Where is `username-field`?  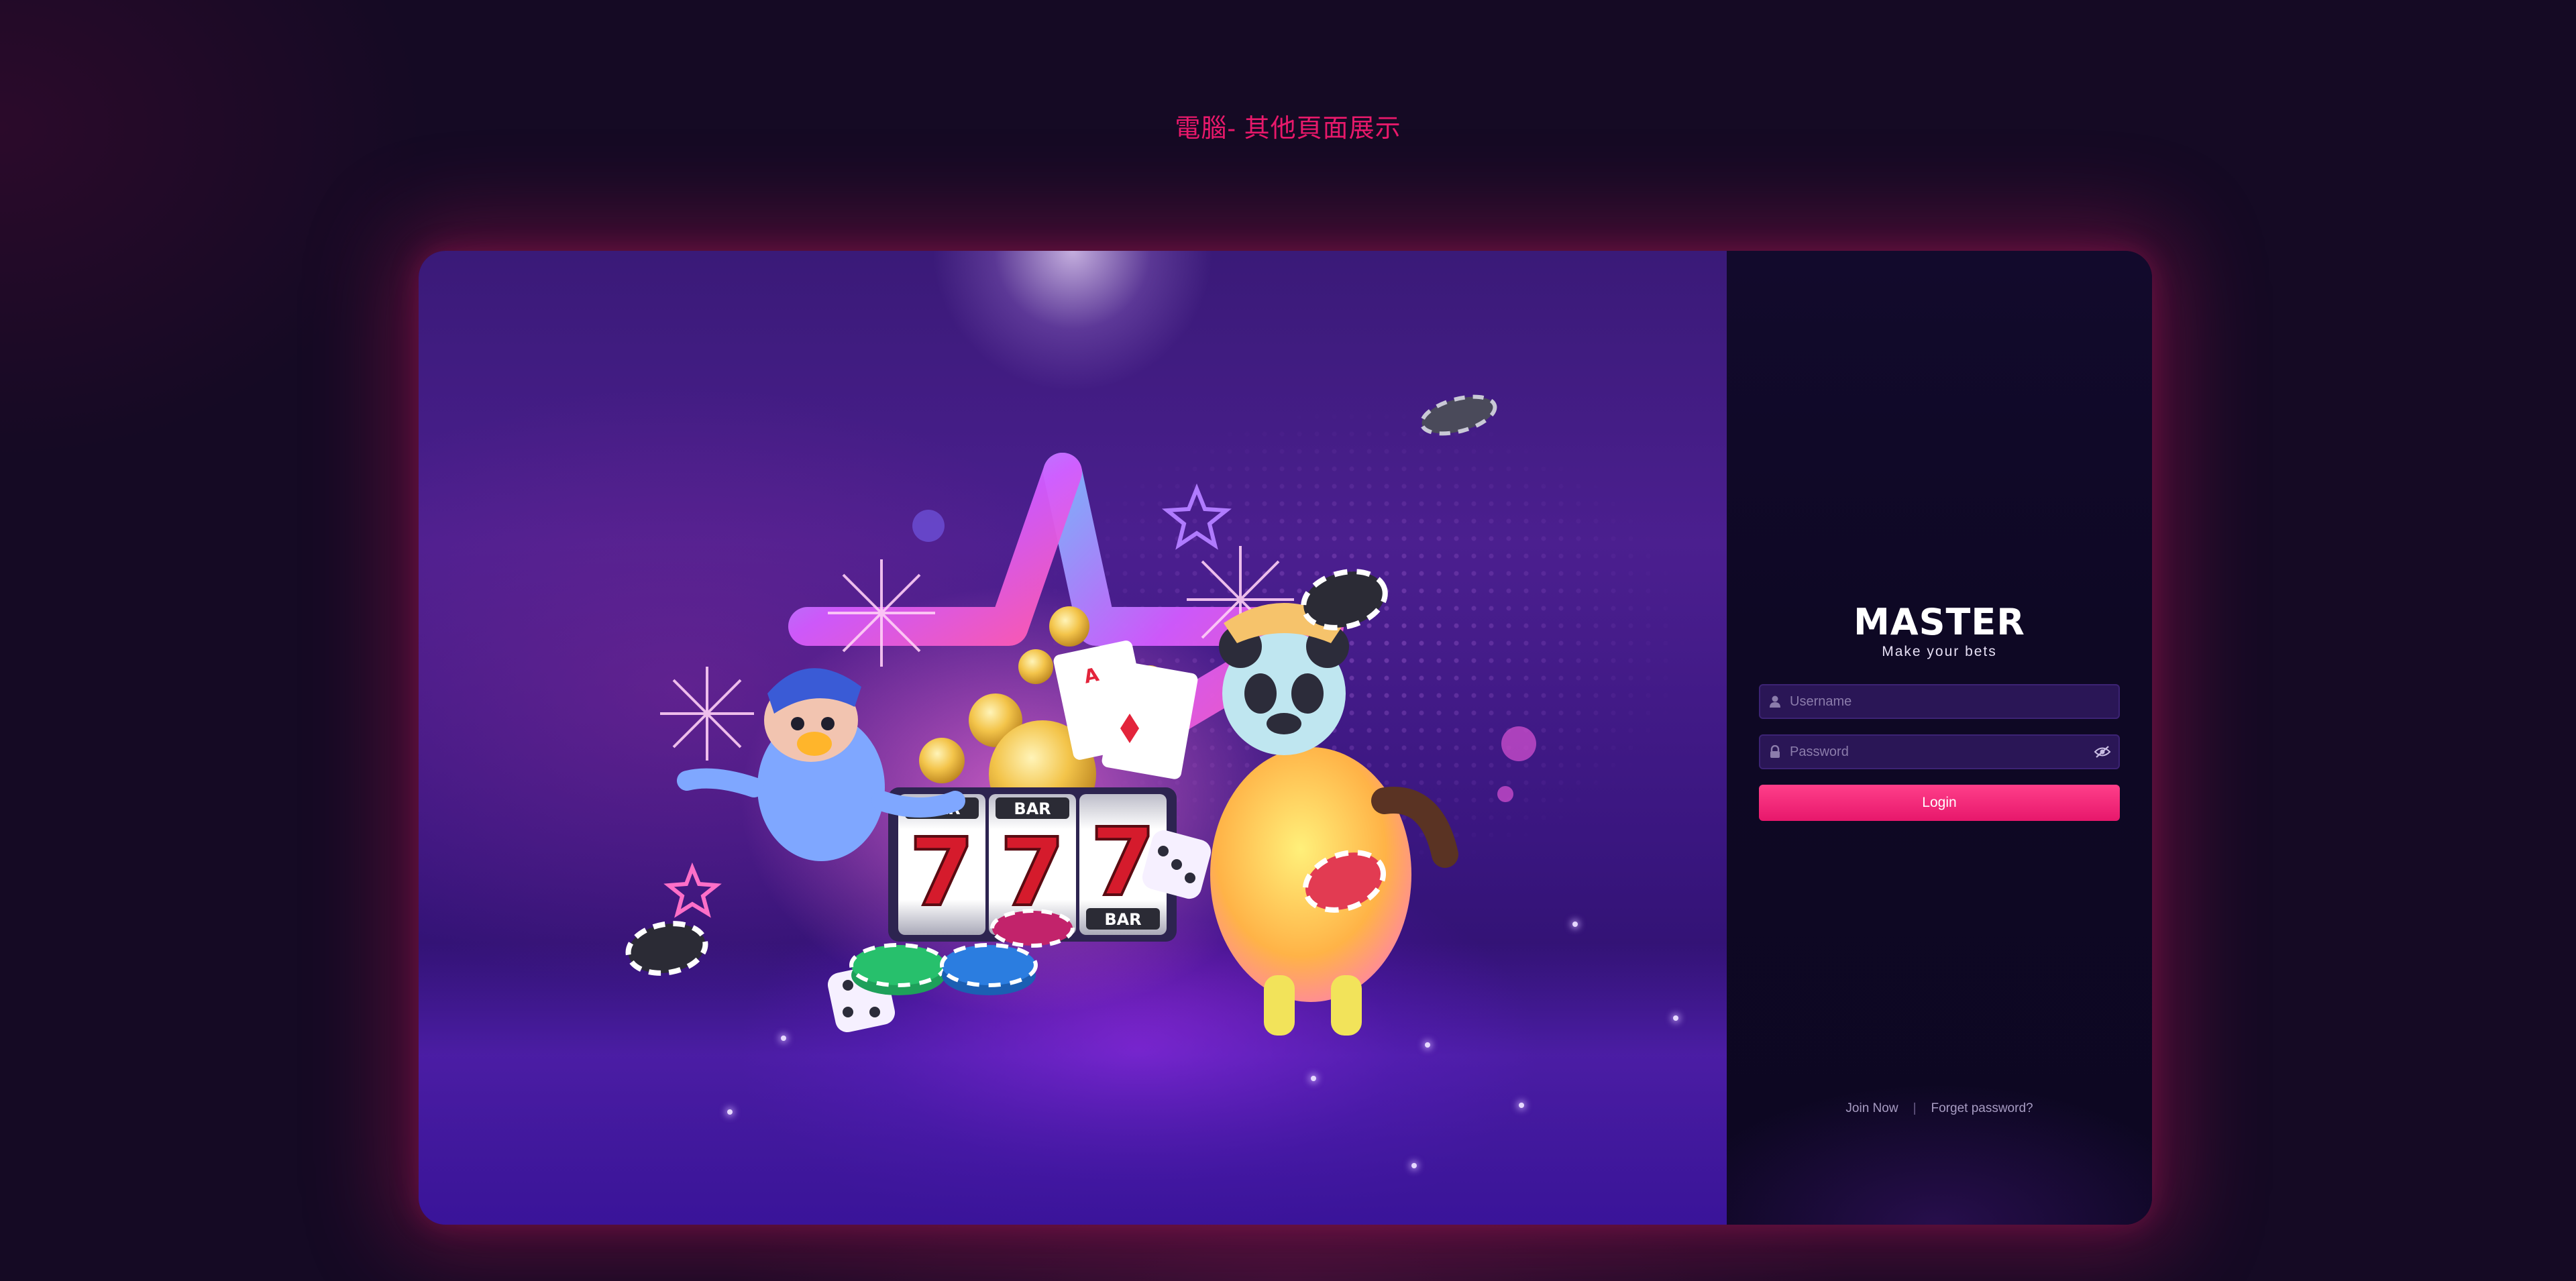
username-field is located at coordinates (1939, 701).